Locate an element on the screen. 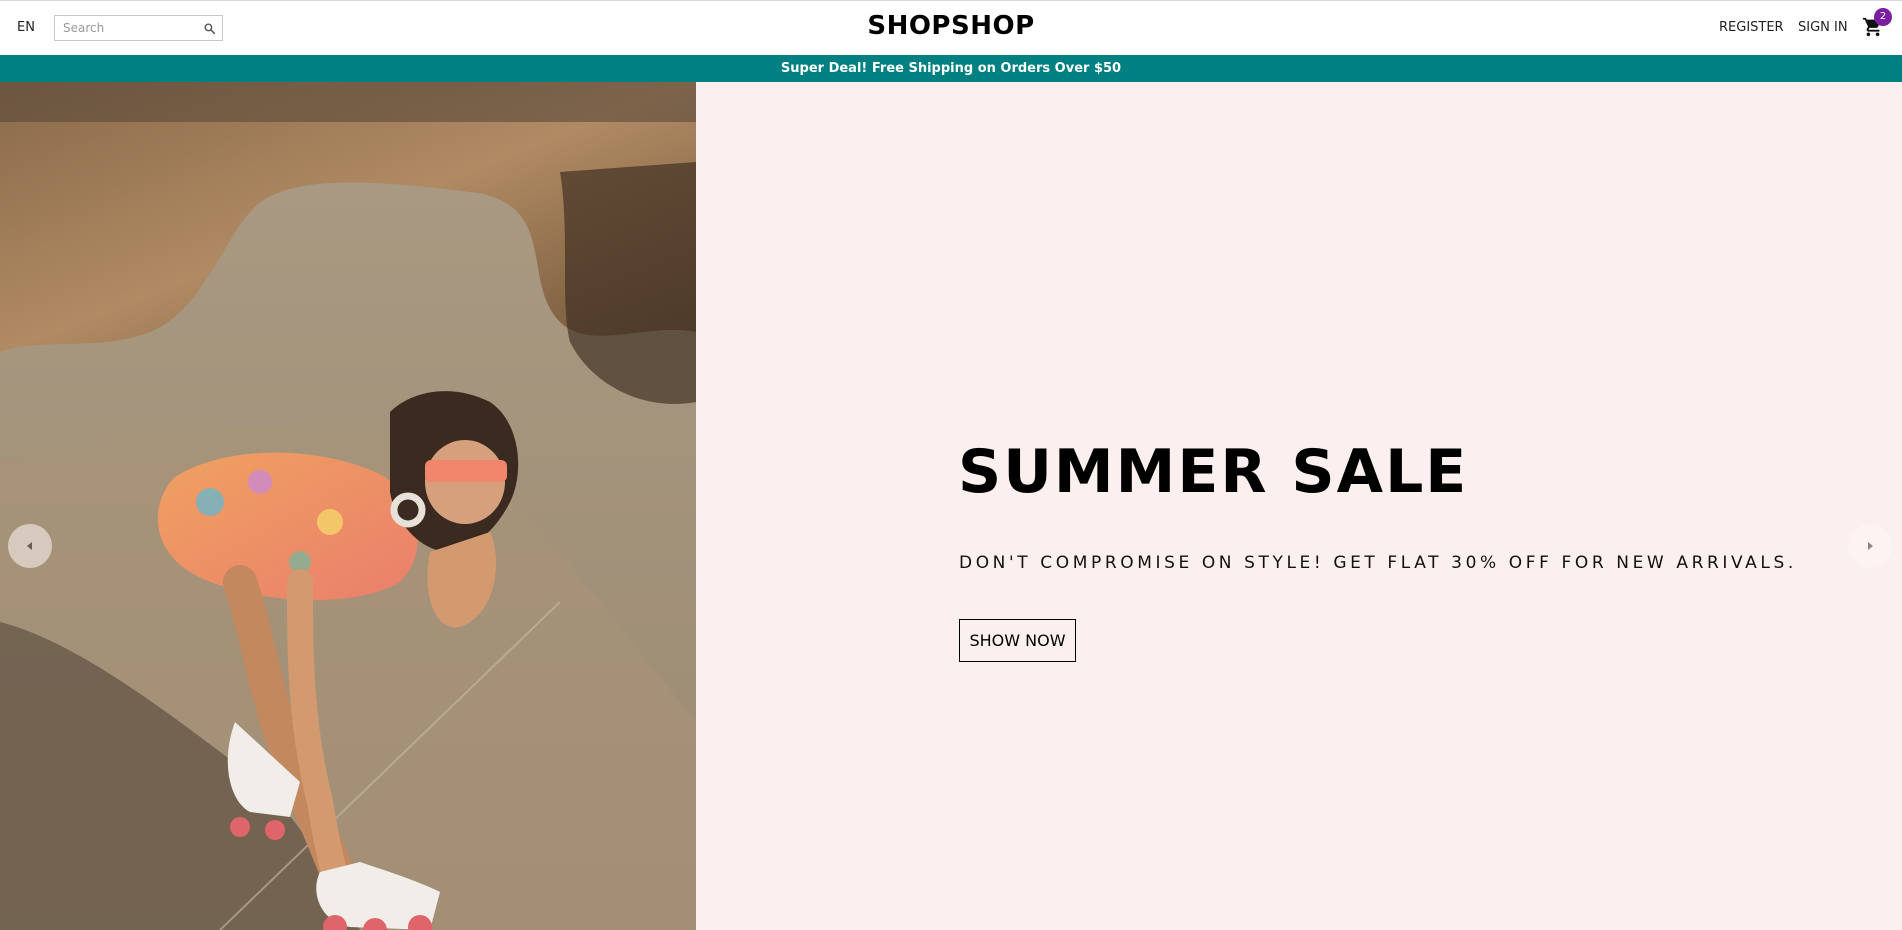 The height and width of the screenshot is (930, 1902). sign-in-link: SIGN IN is located at coordinates (1823, 27).